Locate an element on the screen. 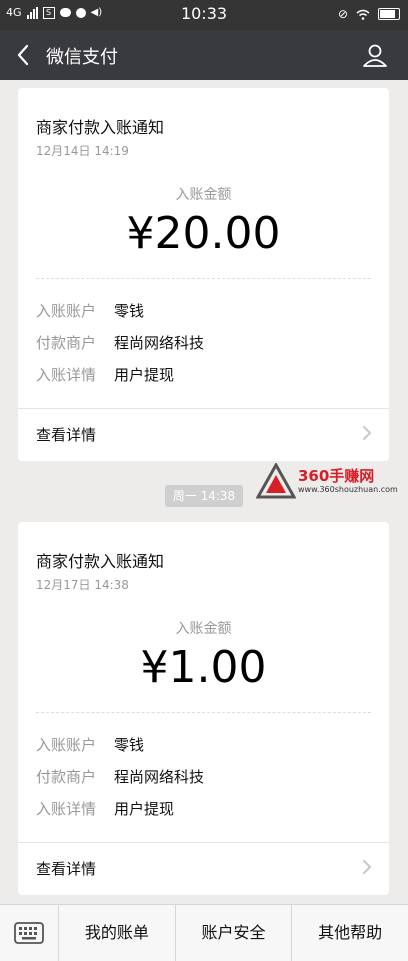 This screenshot has height=961, width=408. menu-account-security: 账户安全 is located at coordinates (234, 933).